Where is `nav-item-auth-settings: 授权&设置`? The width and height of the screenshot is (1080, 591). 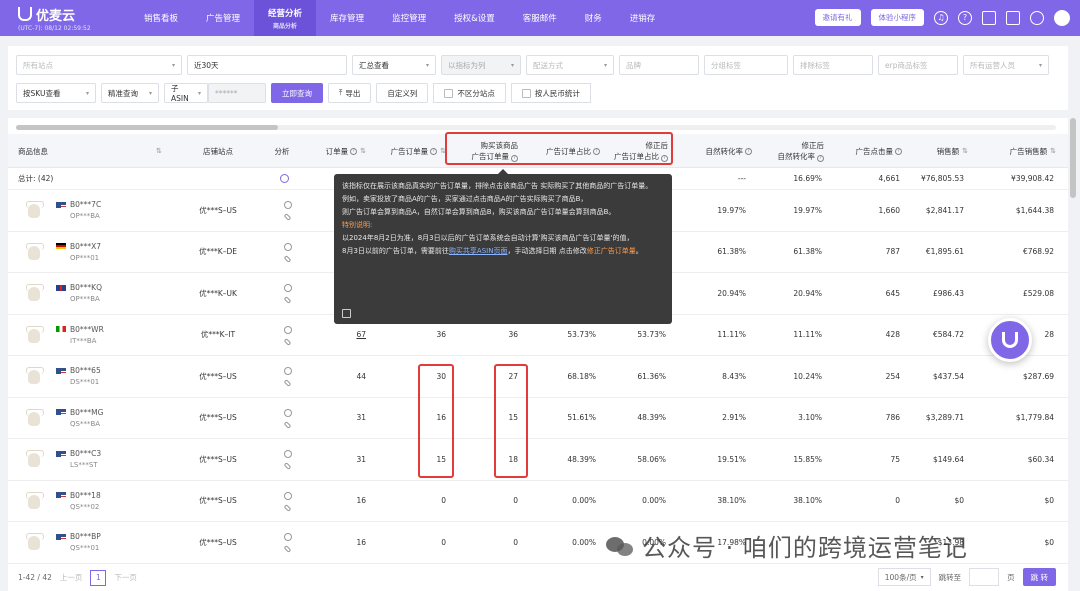 nav-item-auth-settings: 授权&设置 is located at coordinates (474, 18).